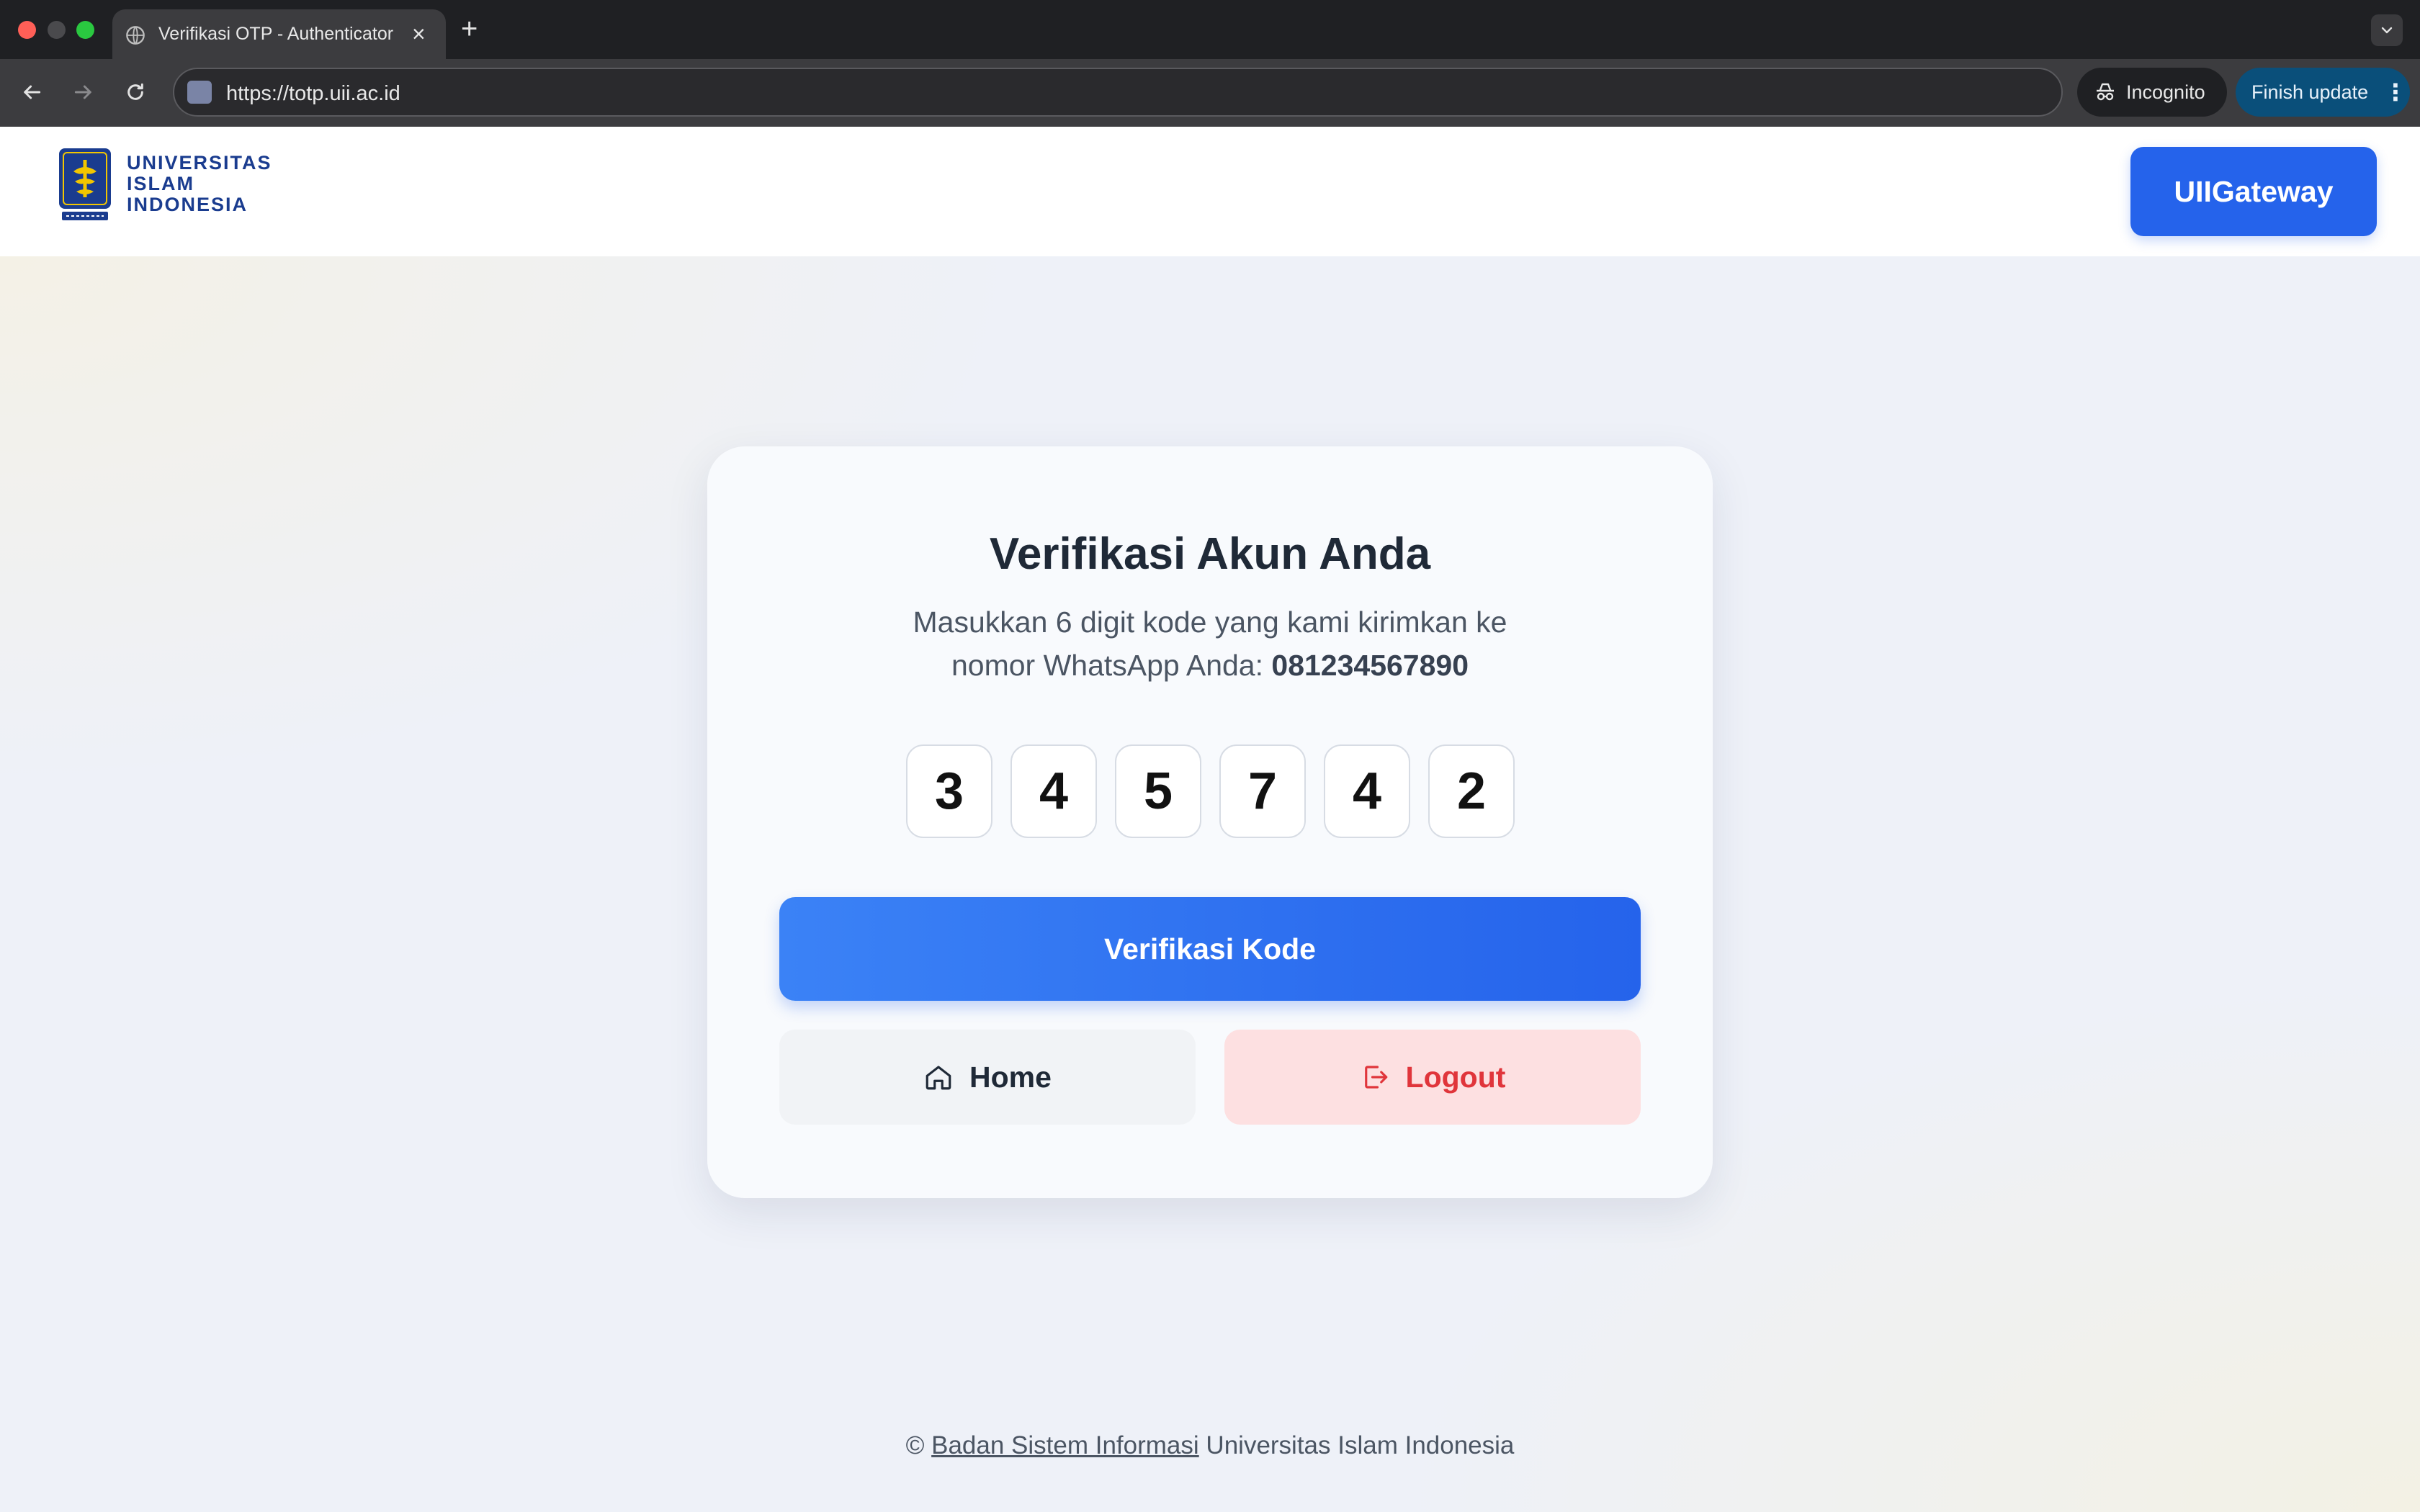  What do you see at coordinates (2165, 92) in the screenshot?
I see `incognito-label: Incognito` at bounding box center [2165, 92].